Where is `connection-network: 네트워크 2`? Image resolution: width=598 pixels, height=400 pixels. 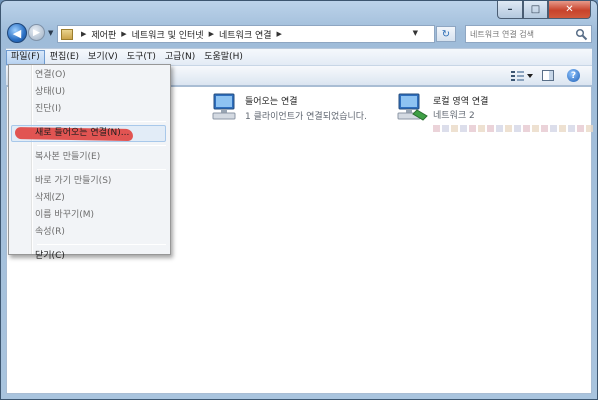 connection-network: 네트워크 2 is located at coordinates (454, 116).